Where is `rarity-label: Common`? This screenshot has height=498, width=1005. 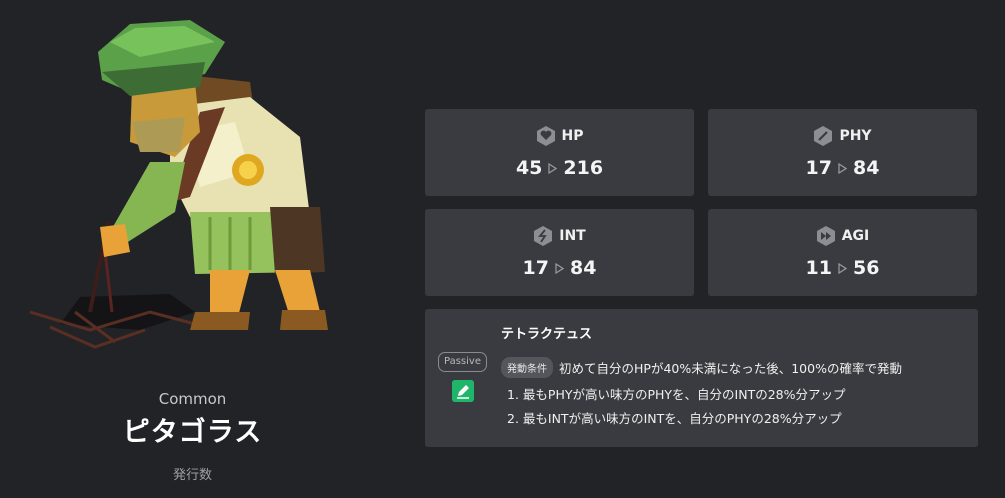
rarity-label: Common is located at coordinates (192, 399).